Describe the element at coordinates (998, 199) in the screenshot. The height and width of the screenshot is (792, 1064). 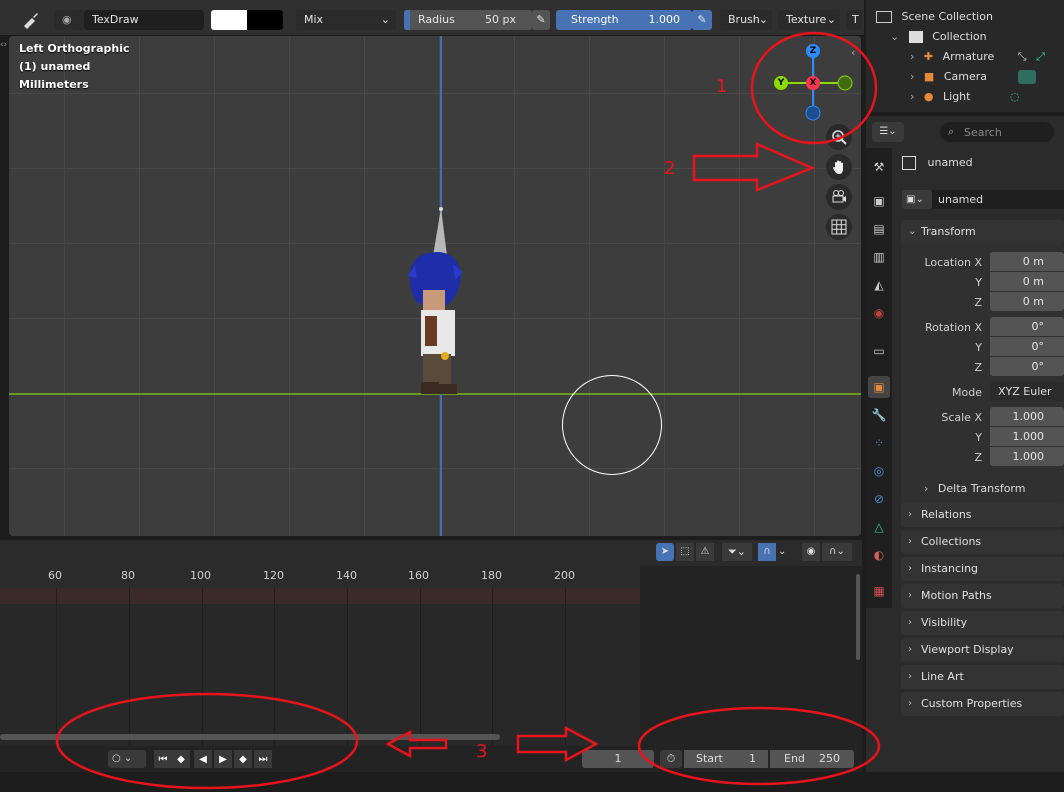
I see `object-name-field: unamed` at that location.